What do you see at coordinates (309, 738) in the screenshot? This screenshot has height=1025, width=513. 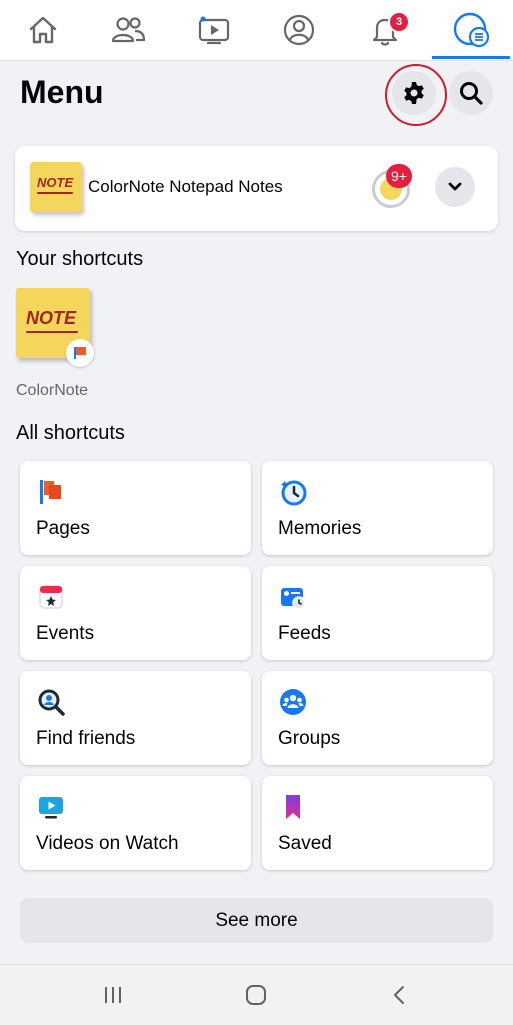 I see `tile-label: Groups` at bounding box center [309, 738].